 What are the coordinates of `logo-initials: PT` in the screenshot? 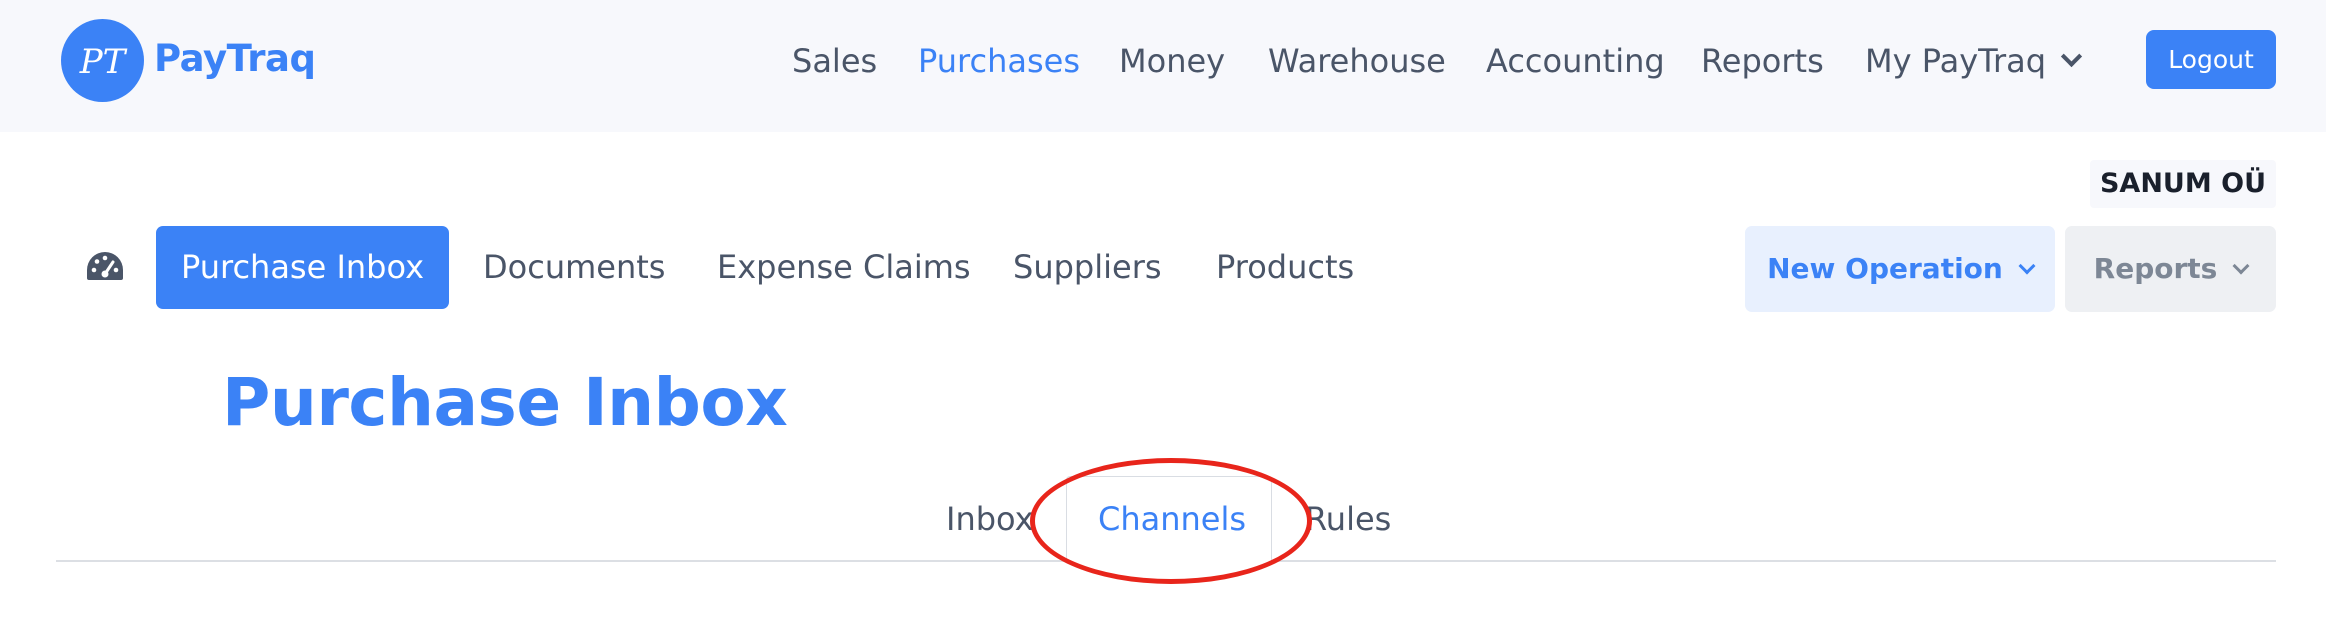 It's located at (103, 62).